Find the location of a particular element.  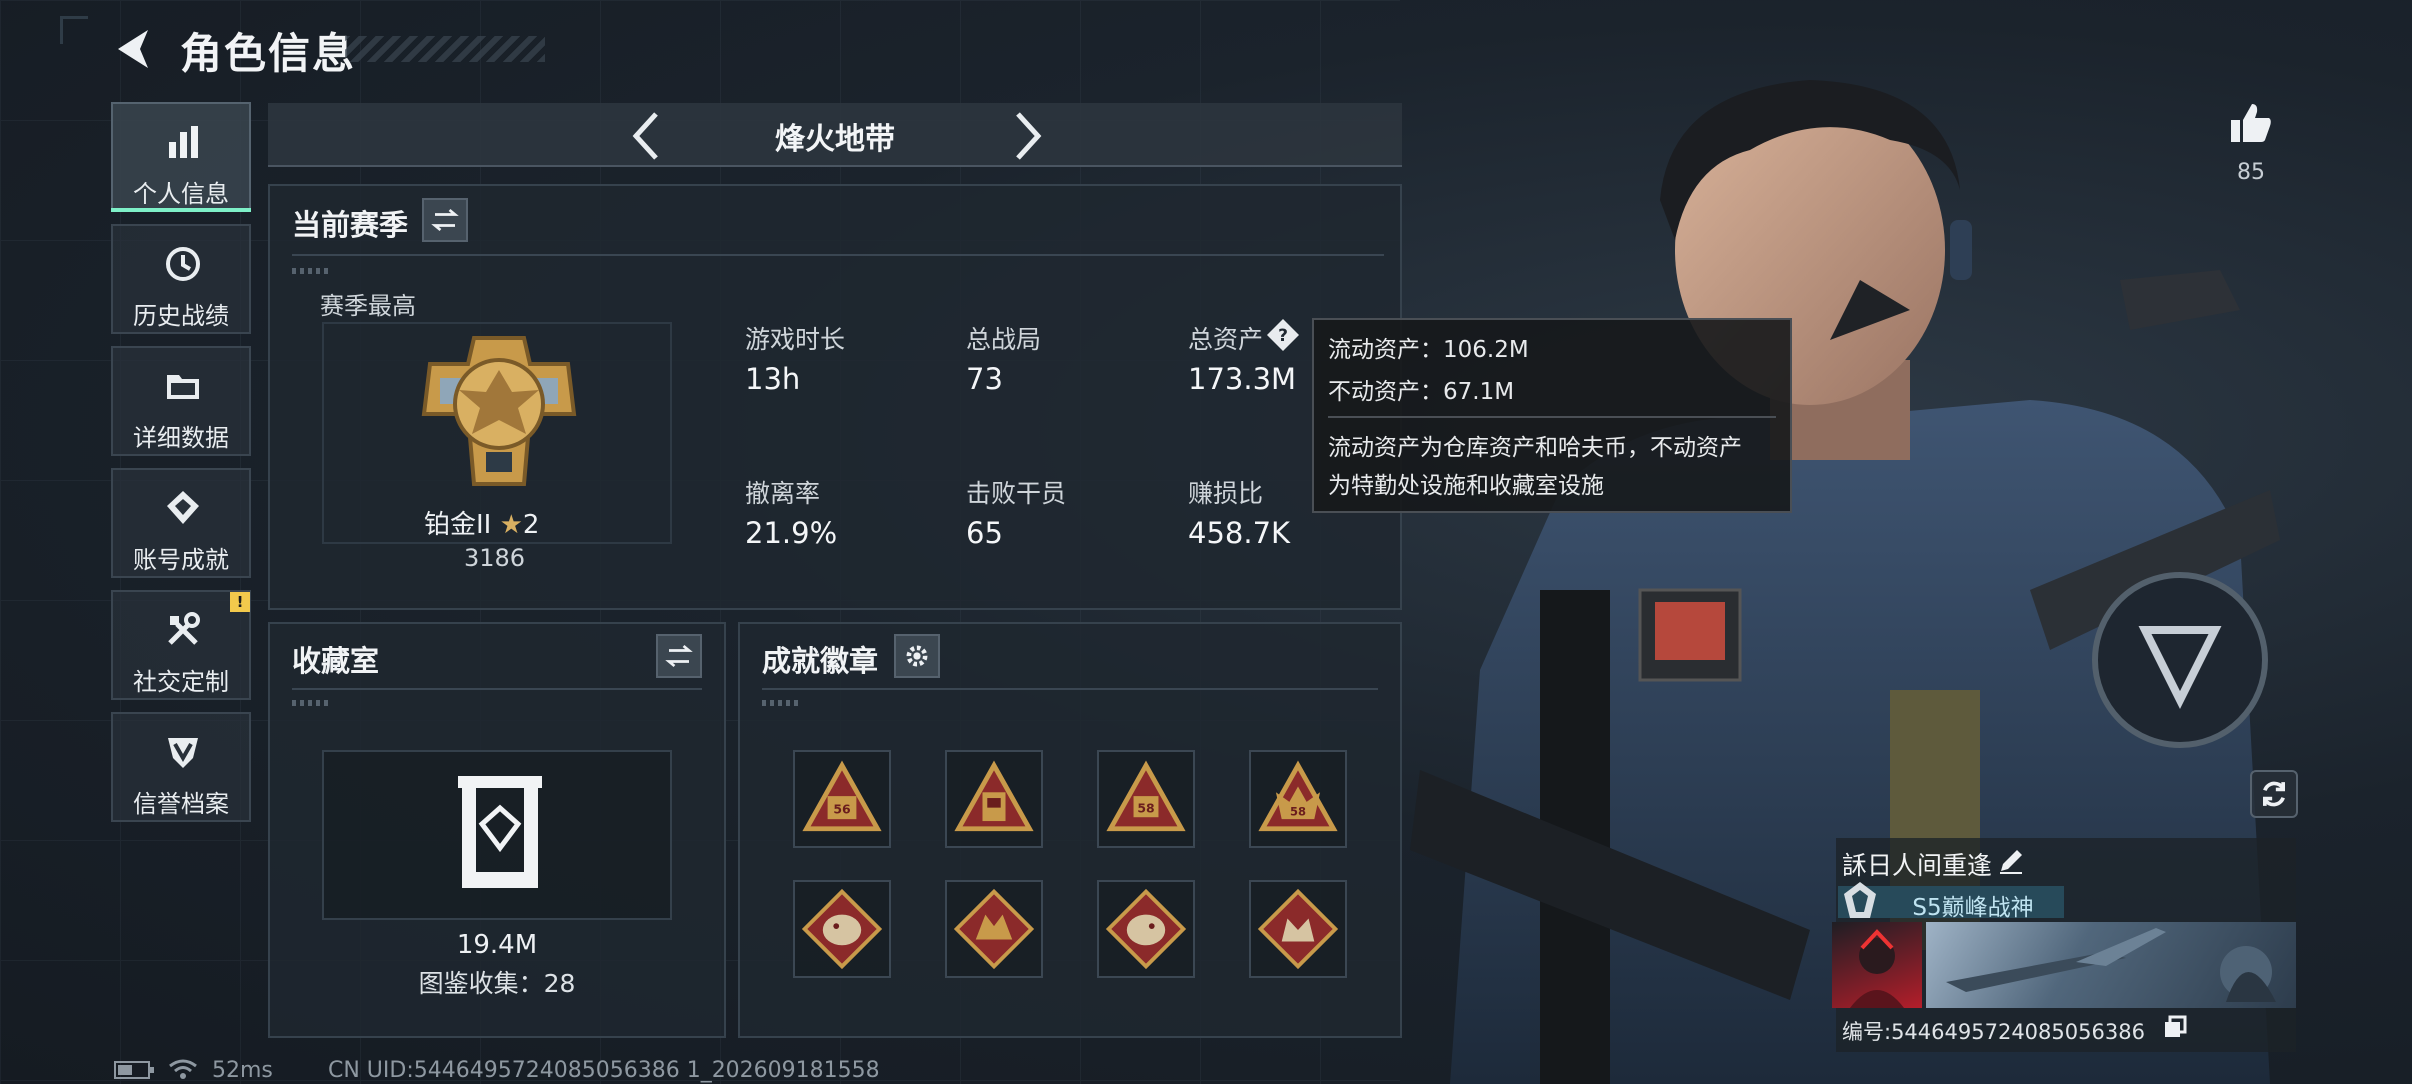

collection-count: 图鉴收集：28 is located at coordinates (497, 983).